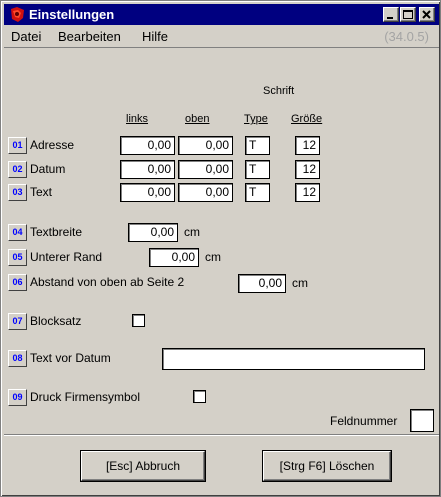 This screenshot has height=497, width=441. What do you see at coordinates (307, 192) in the screenshot?
I see `text-groesse-field: 12` at bounding box center [307, 192].